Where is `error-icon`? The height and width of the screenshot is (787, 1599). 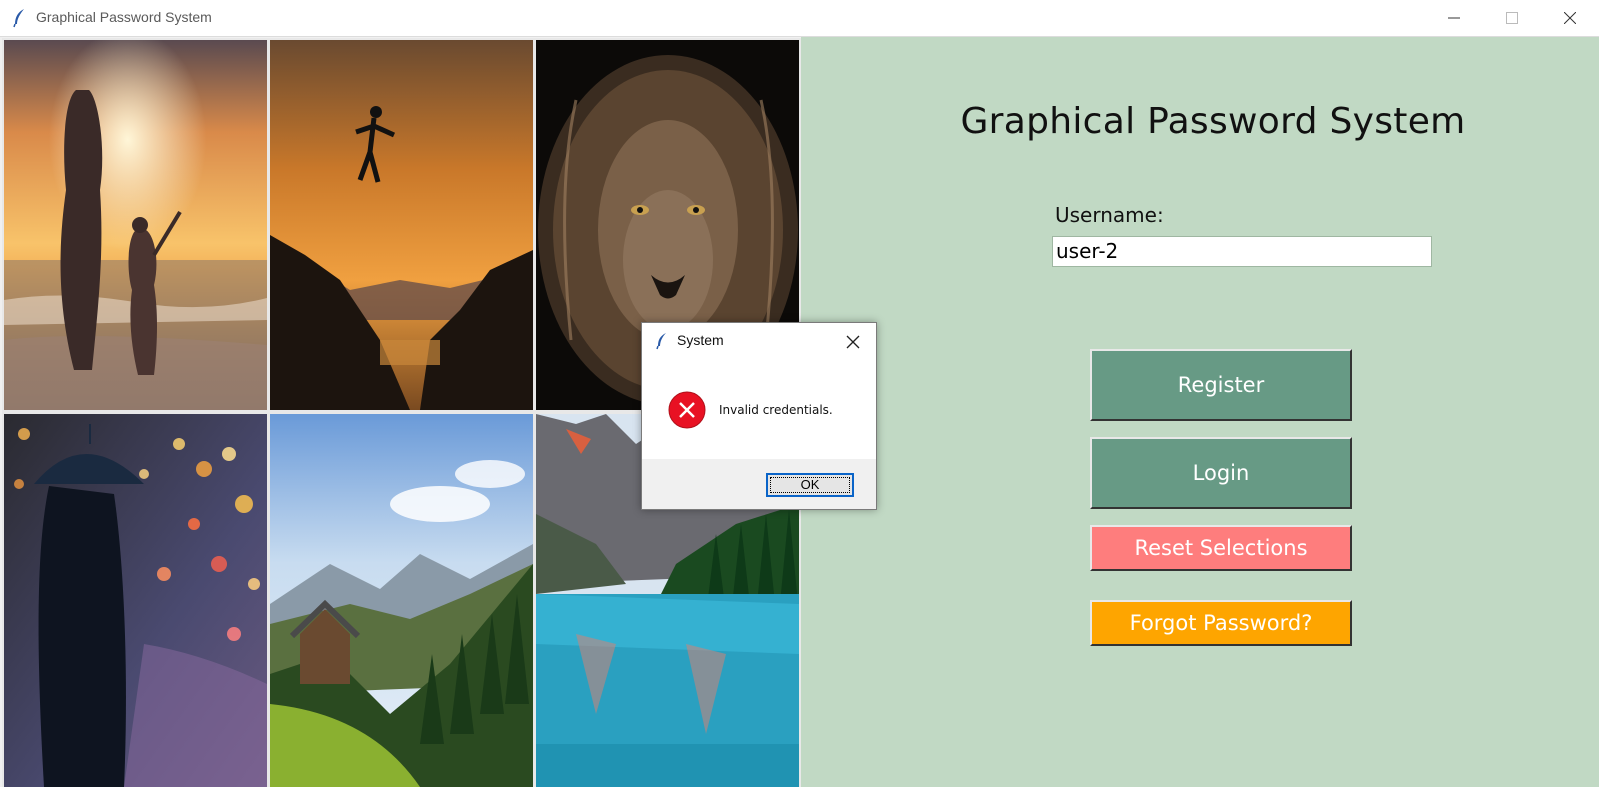 error-icon is located at coordinates (687, 410).